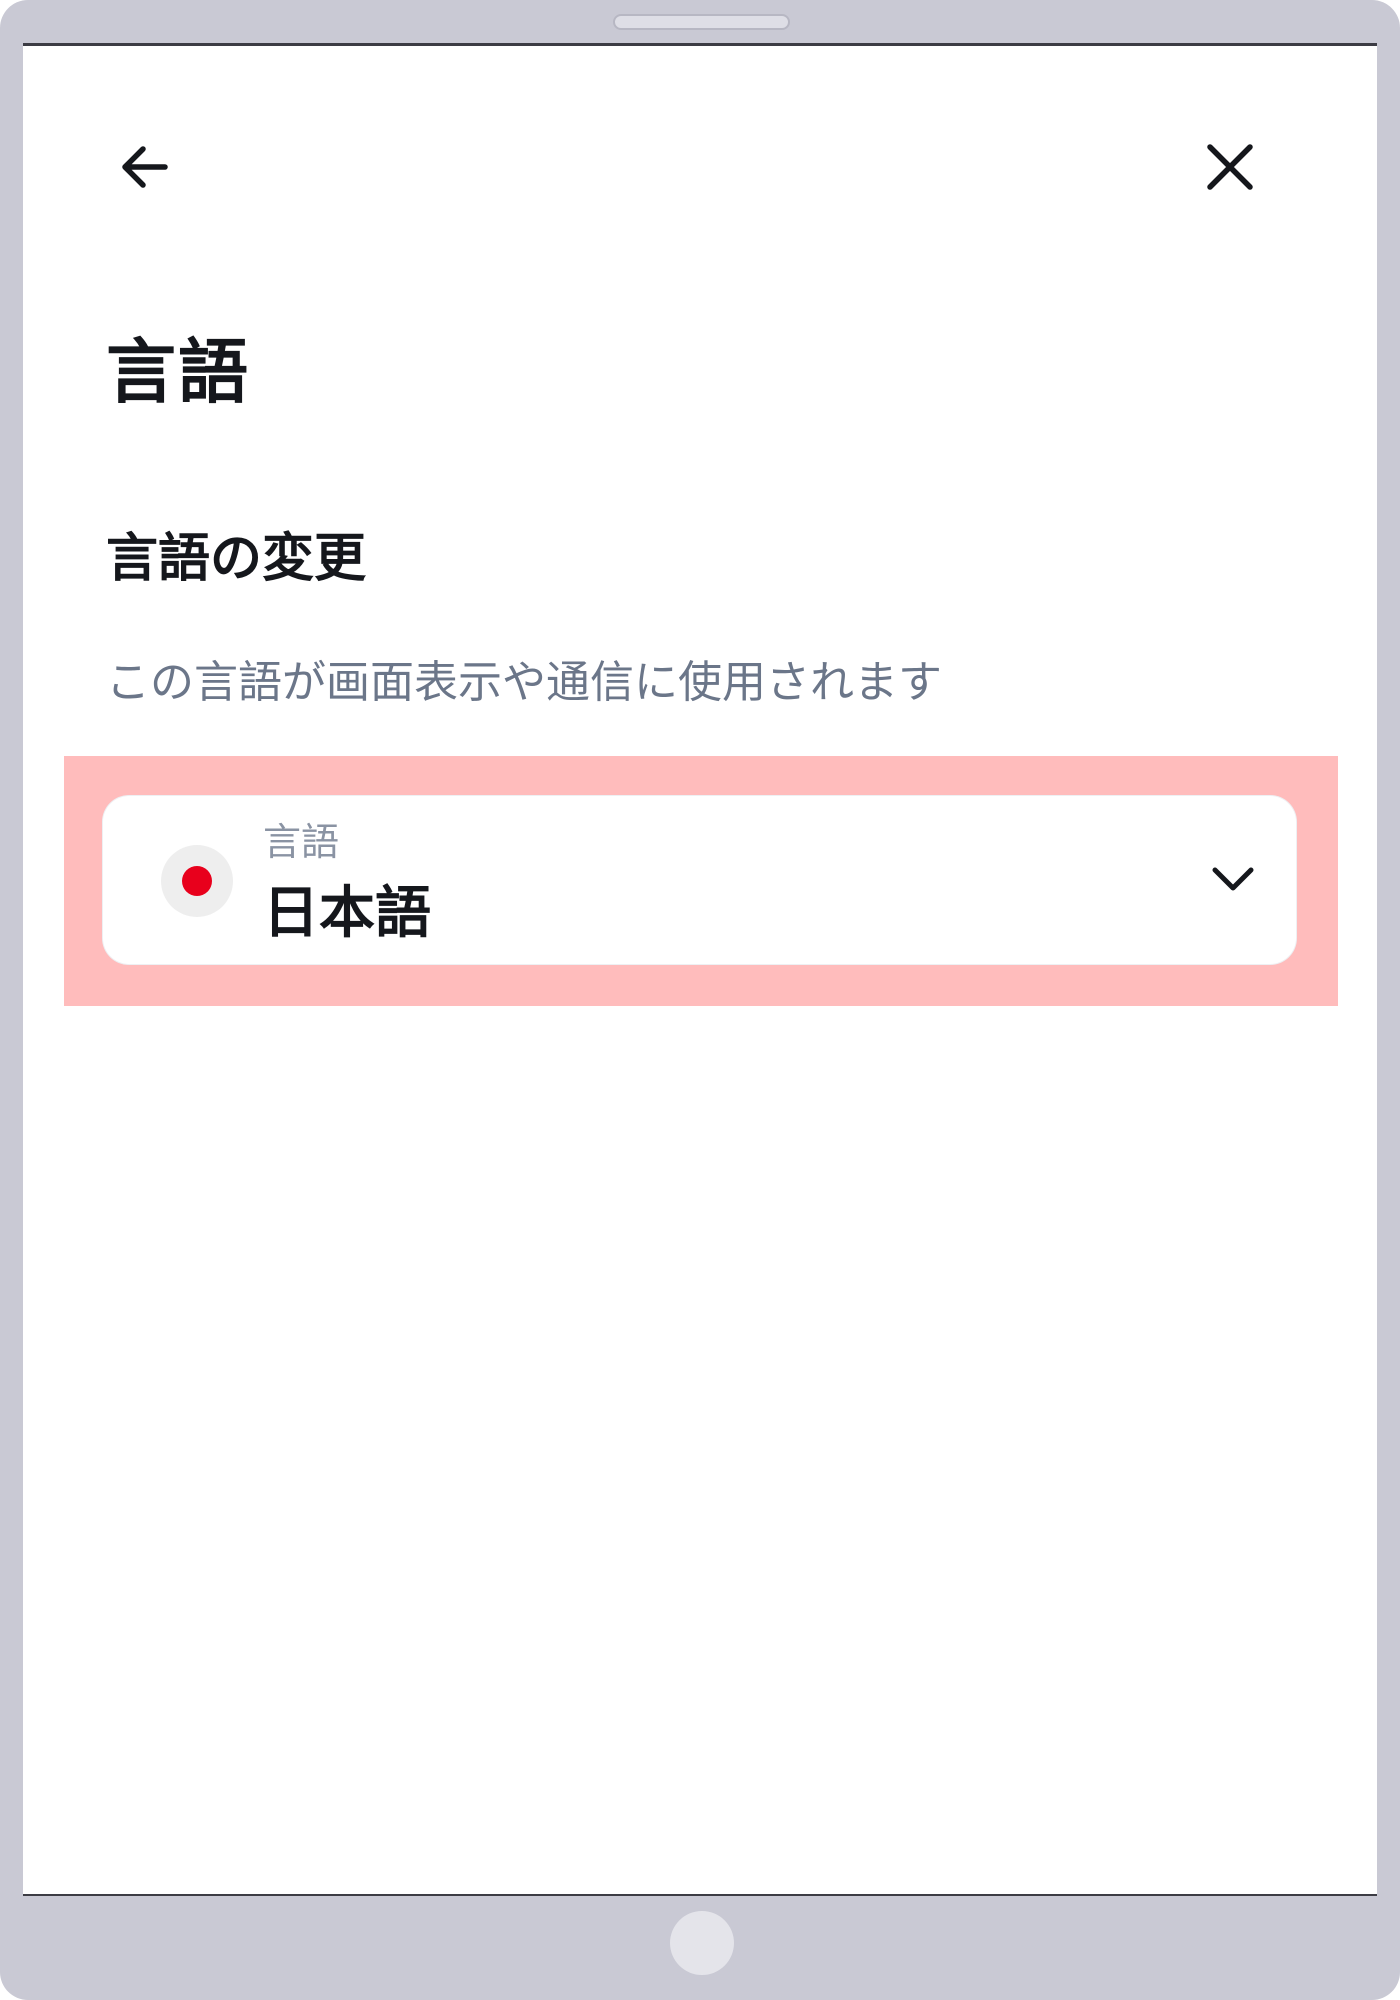 The height and width of the screenshot is (2000, 1400). Describe the element at coordinates (301, 842) in the screenshot. I see `language-select-label: 言語` at that location.